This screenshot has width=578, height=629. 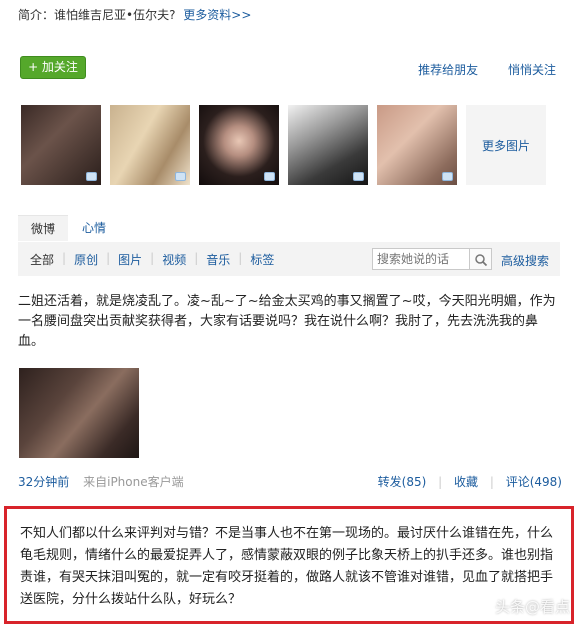 What do you see at coordinates (97, 15) in the screenshot?
I see `intro-label: 简介：谁怕维吉尼亚•伍尔夫?` at bounding box center [97, 15].